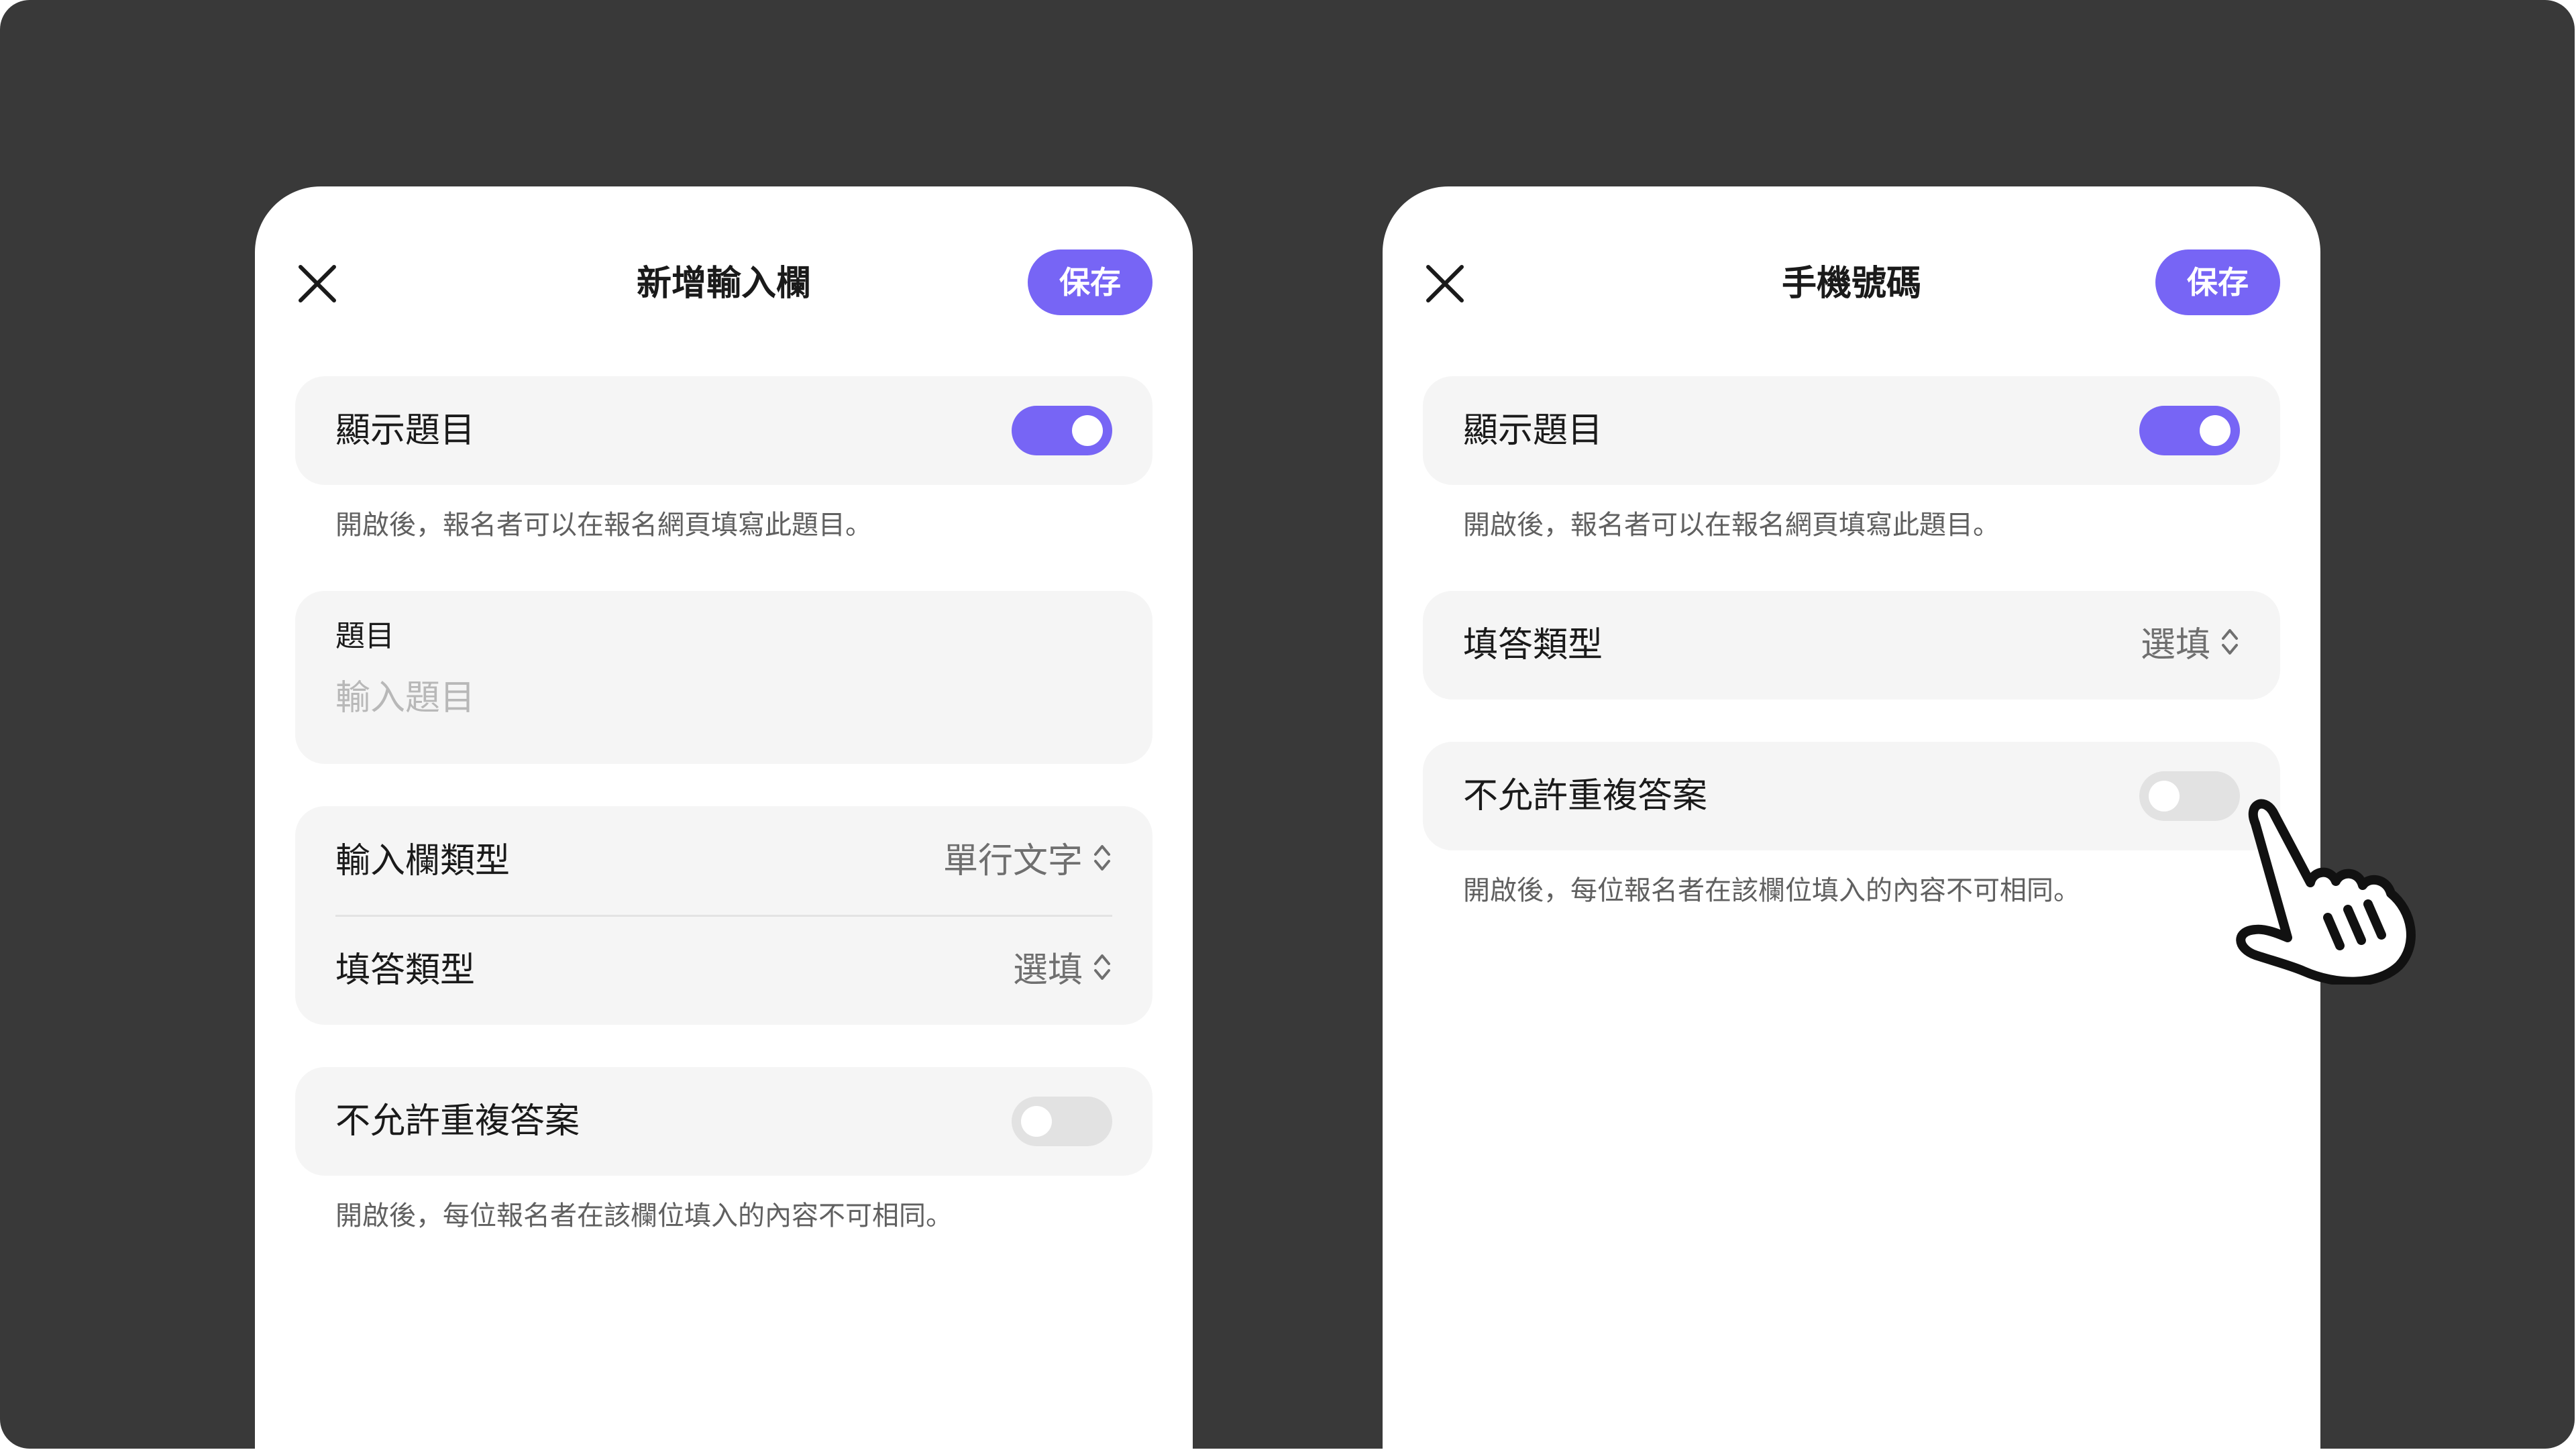 This screenshot has width=2576, height=1450. I want to click on type-settings-card: 輸入欄類型 單行文字 填答類型 選填, so click(723, 915).